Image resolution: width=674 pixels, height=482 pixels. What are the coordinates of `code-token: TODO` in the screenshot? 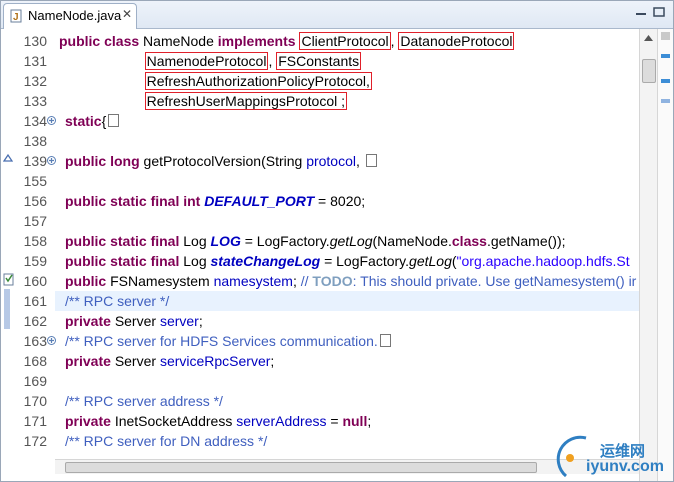 It's located at (332, 281).